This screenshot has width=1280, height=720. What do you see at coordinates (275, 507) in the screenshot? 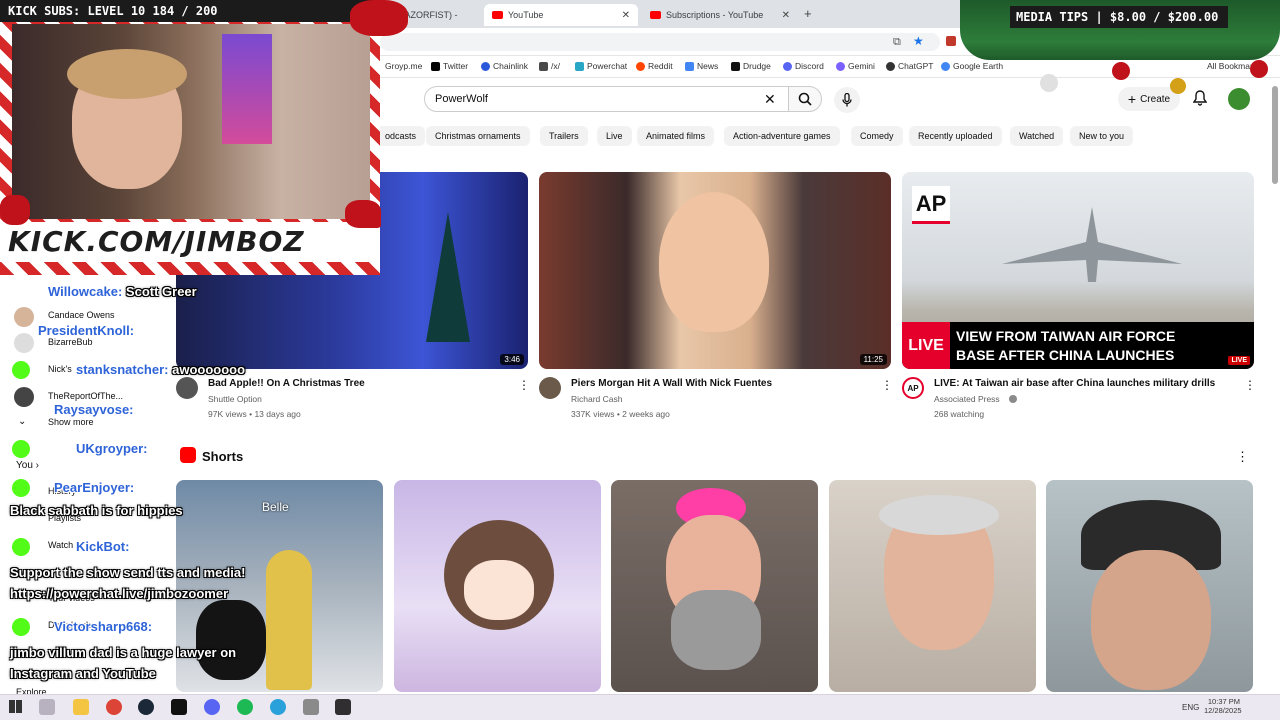
I see `short-overlay-text: Belle` at bounding box center [275, 507].